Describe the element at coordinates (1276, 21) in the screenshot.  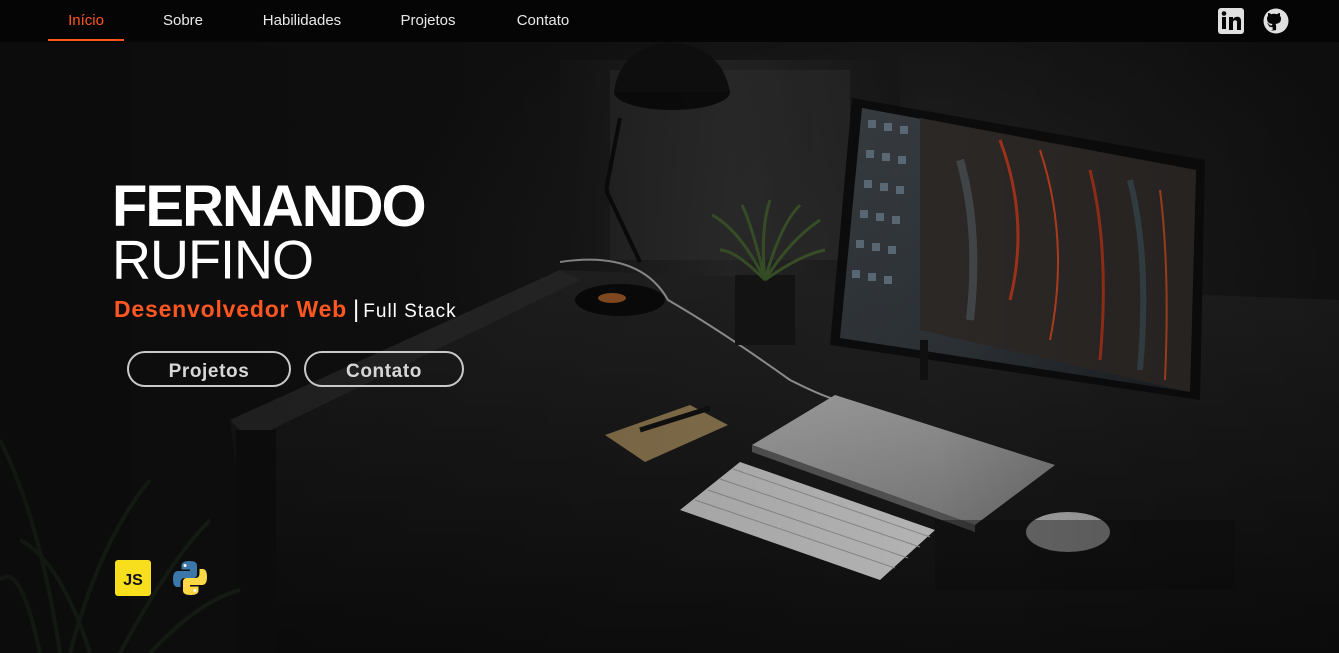
I see `github-icon` at that location.